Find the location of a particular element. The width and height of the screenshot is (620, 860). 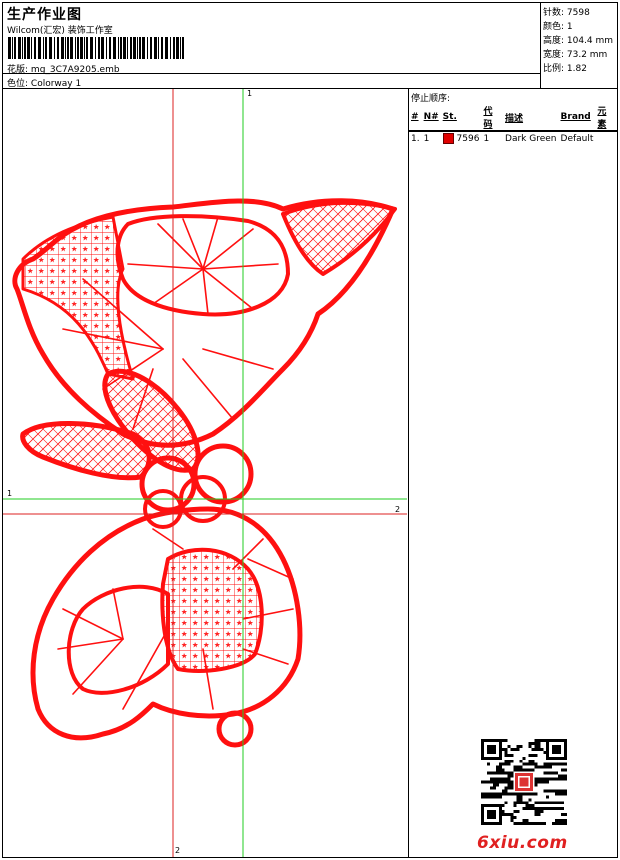

colorway-line: 色位: Colorway 1 is located at coordinates (44, 82).